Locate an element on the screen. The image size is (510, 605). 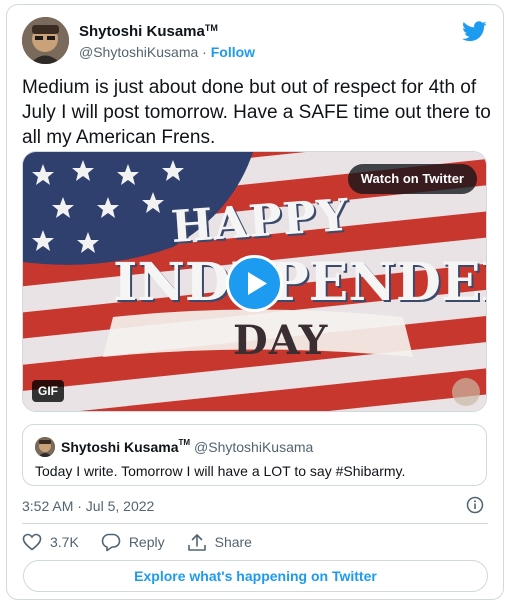
quoted-handle: @ShytoshiKusama is located at coordinates (254, 447).